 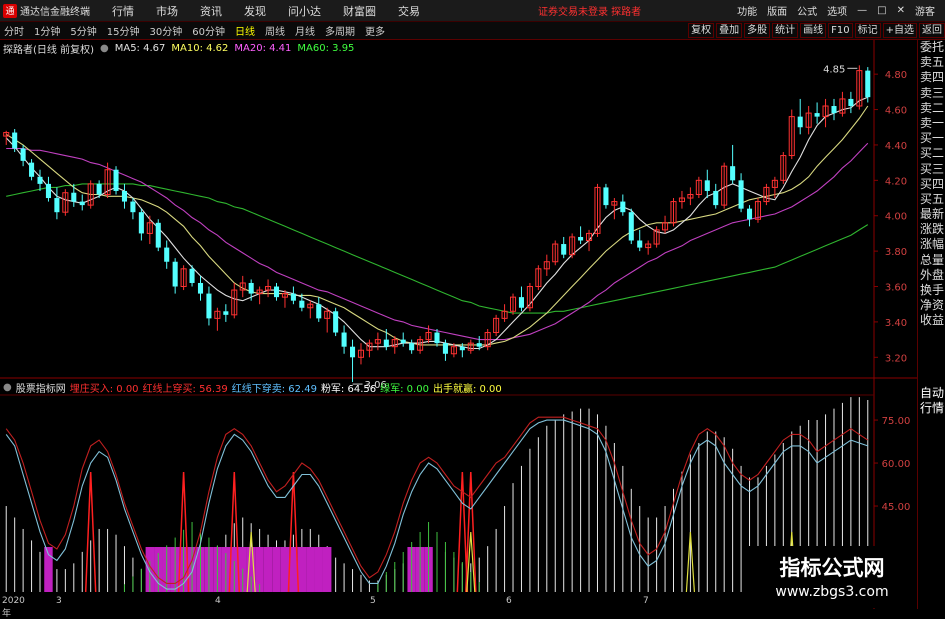 I want to click on watermark: 指标公式网 www.zbgs3.com, so click(x=832, y=577).